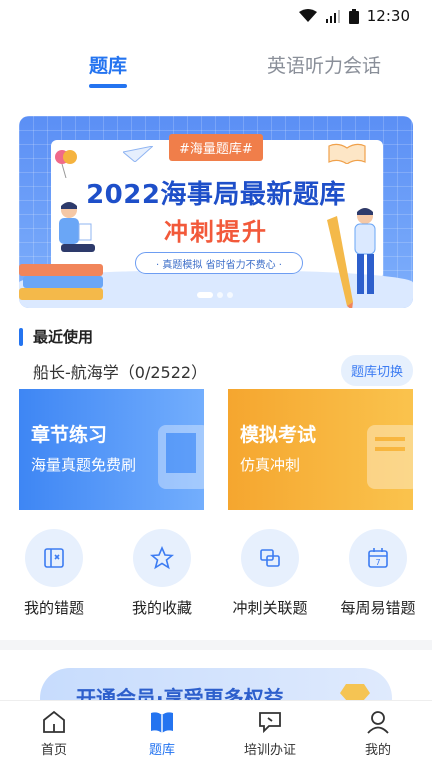 This screenshot has width=432, height=768. I want to click on user-icon, so click(378, 722).